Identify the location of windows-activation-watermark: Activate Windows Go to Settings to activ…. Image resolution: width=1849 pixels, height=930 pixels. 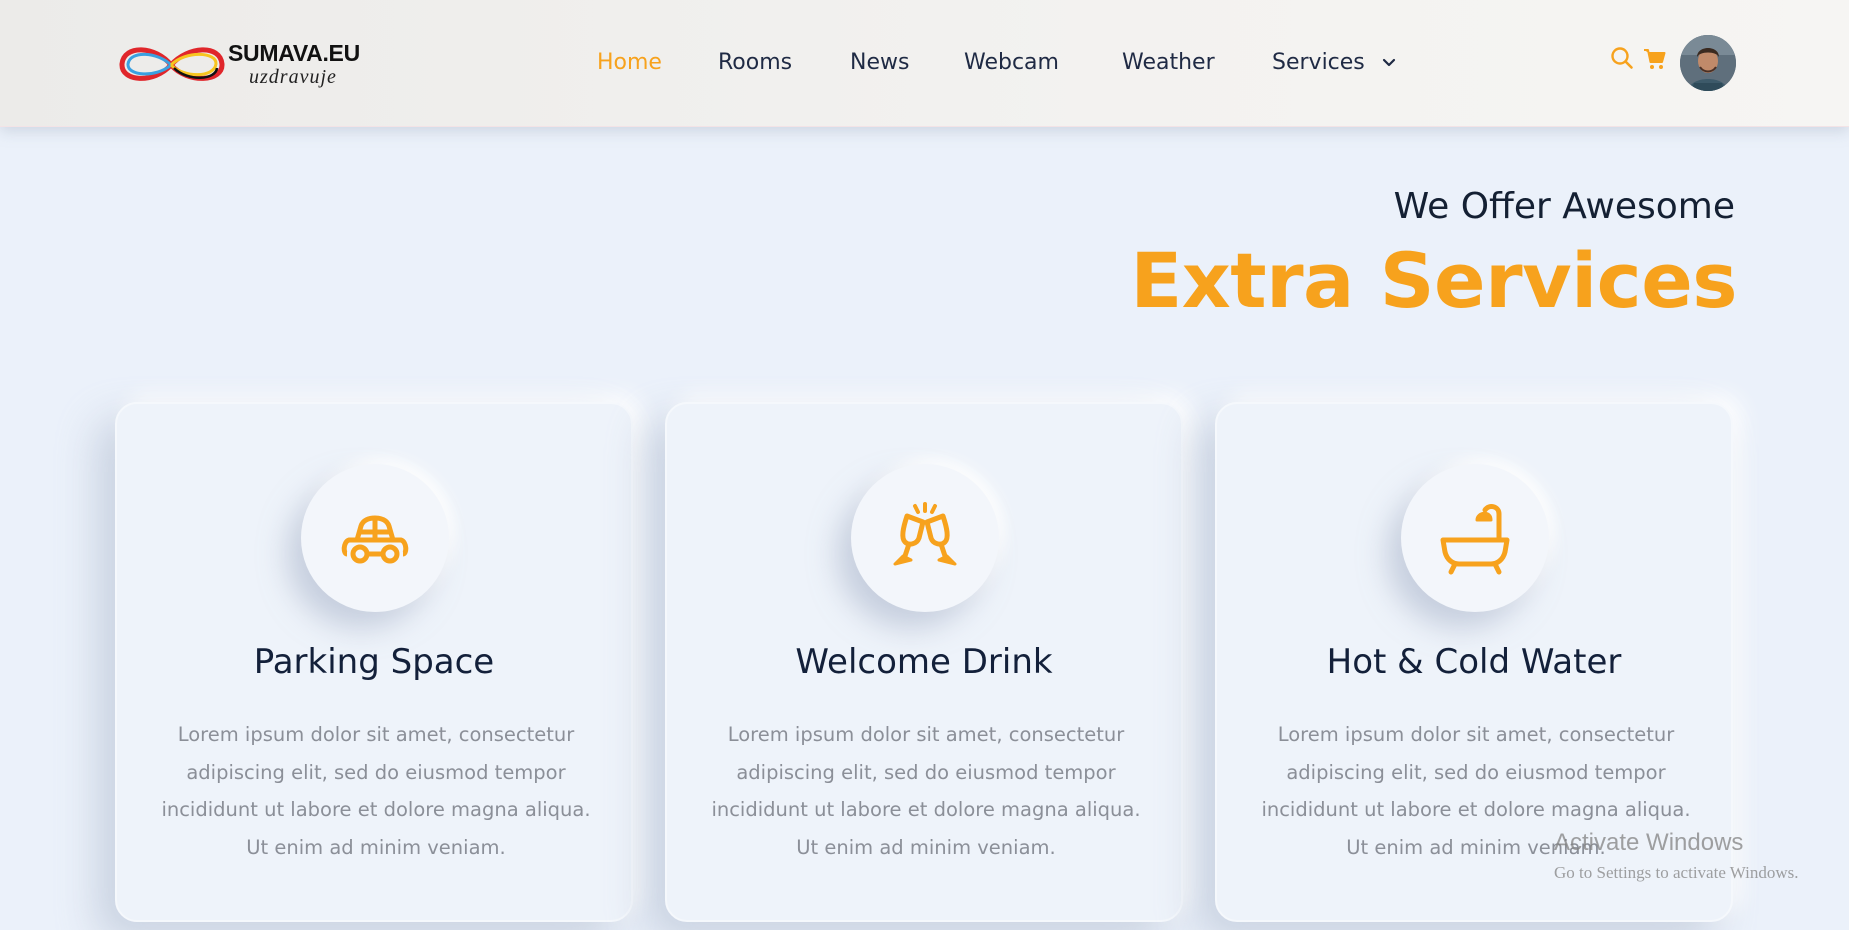
(1676, 856).